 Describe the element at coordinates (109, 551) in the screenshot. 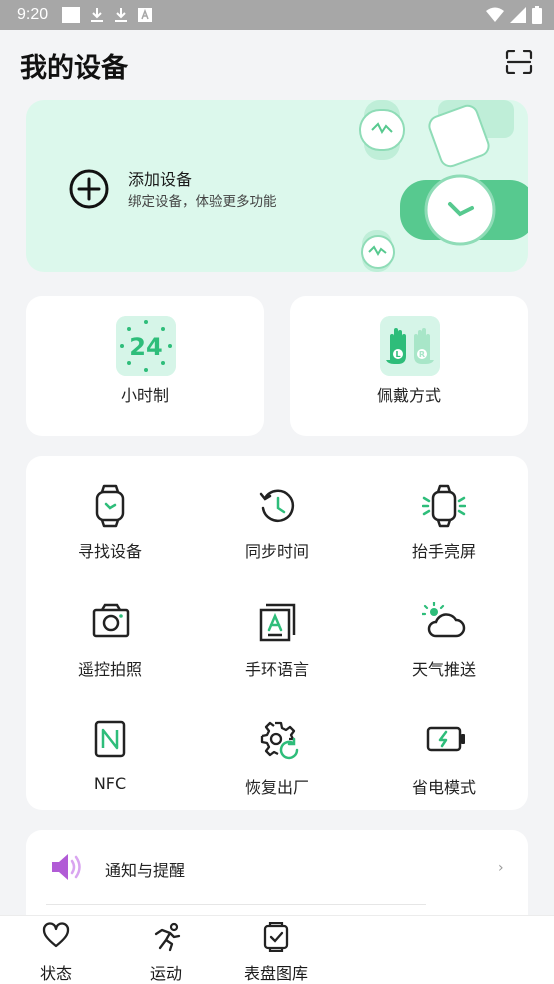

I see `find-device-label: 寻找设备` at that location.